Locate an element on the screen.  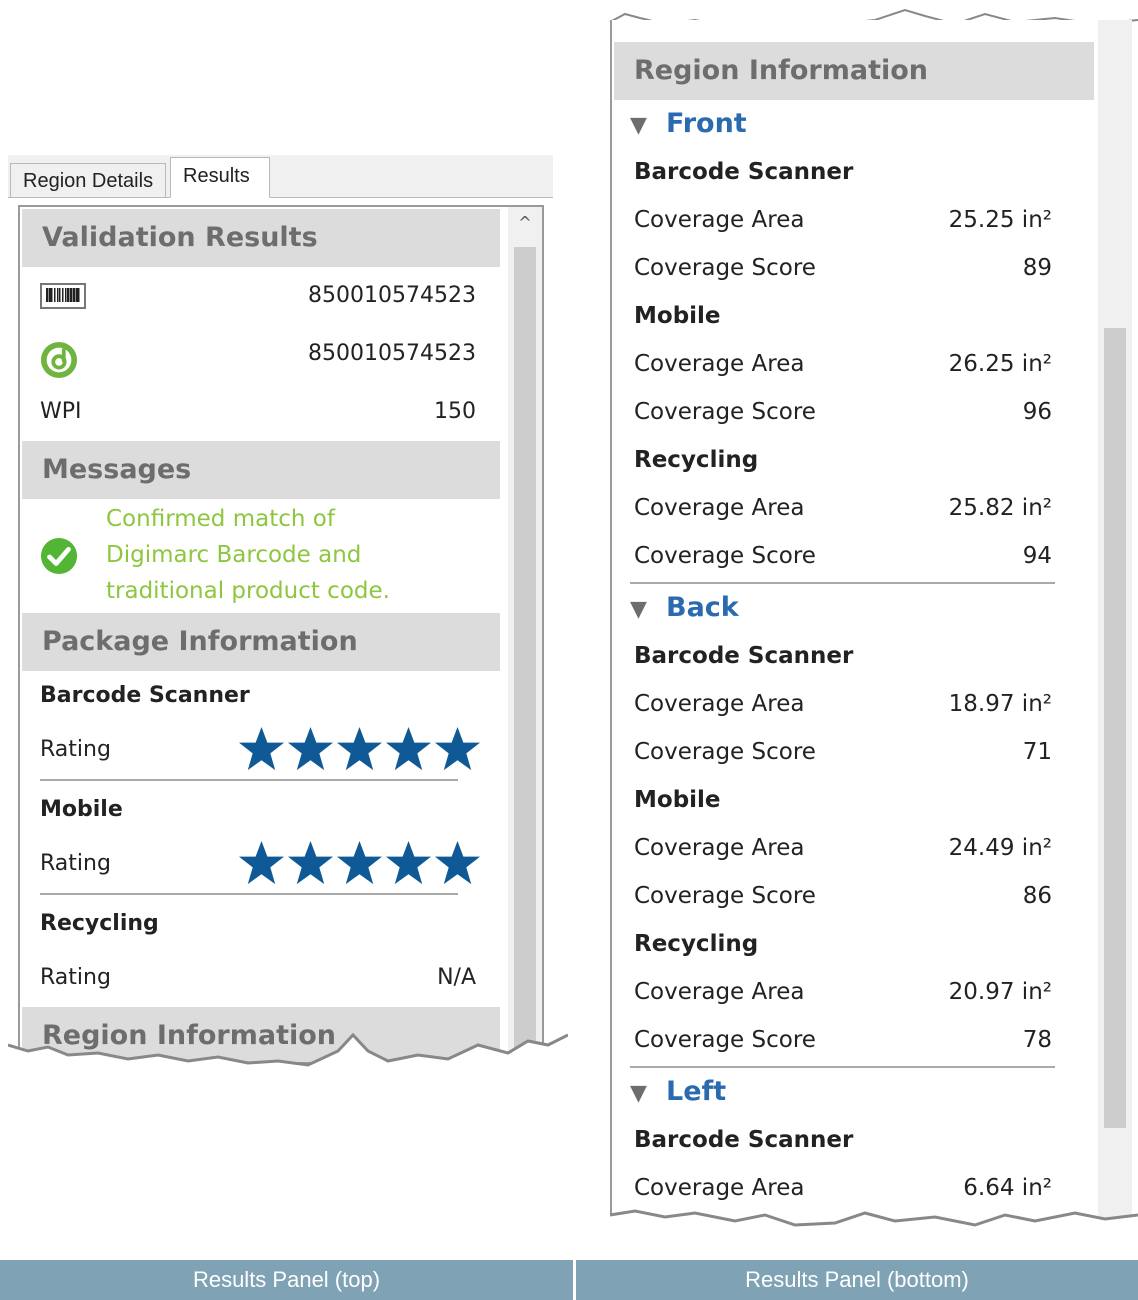
tab-bar: Region Details Results is located at coordinates (280, 176).